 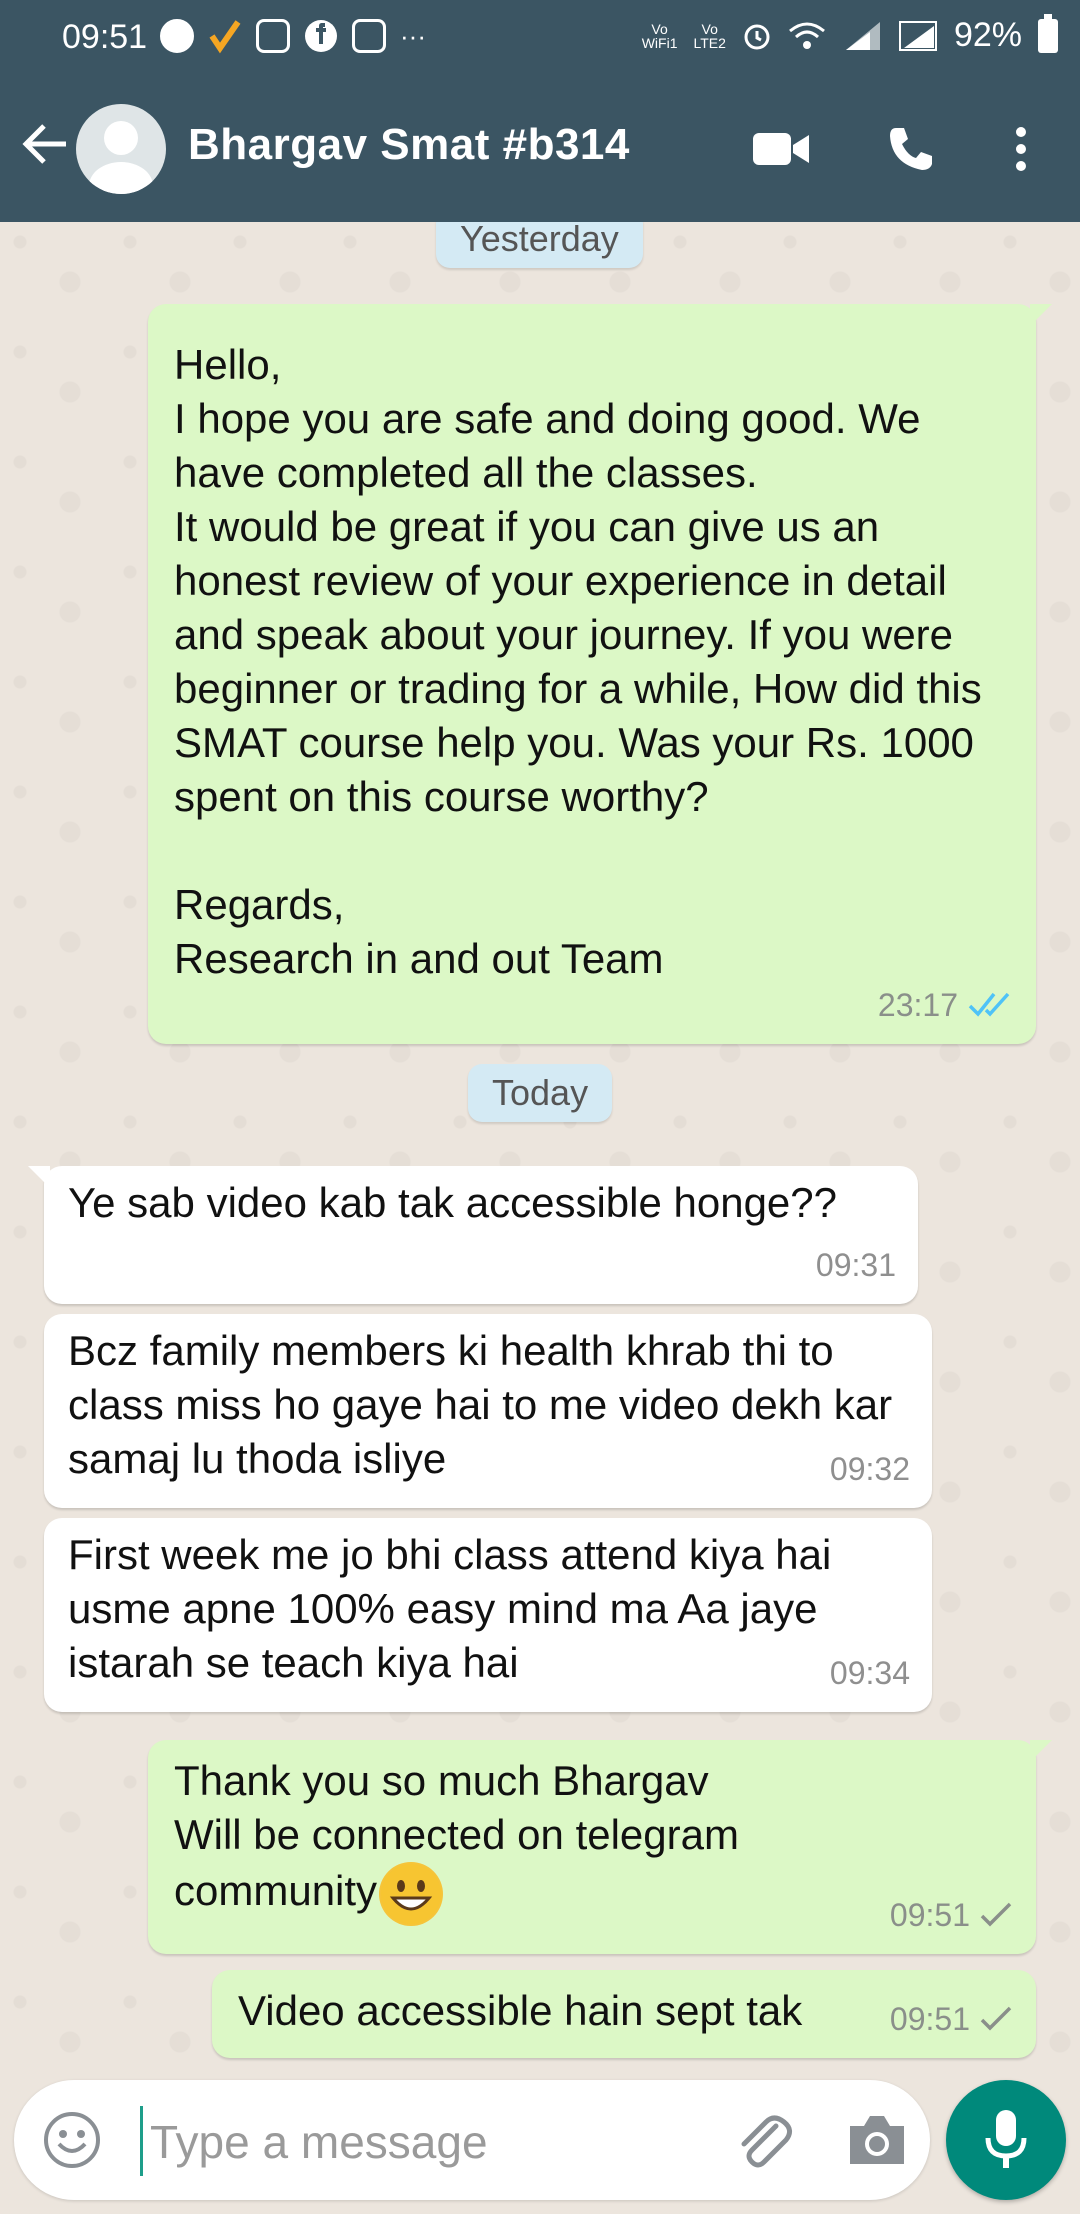 I want to click on more-notifications-icon: ···, so click(x=413, y=35).